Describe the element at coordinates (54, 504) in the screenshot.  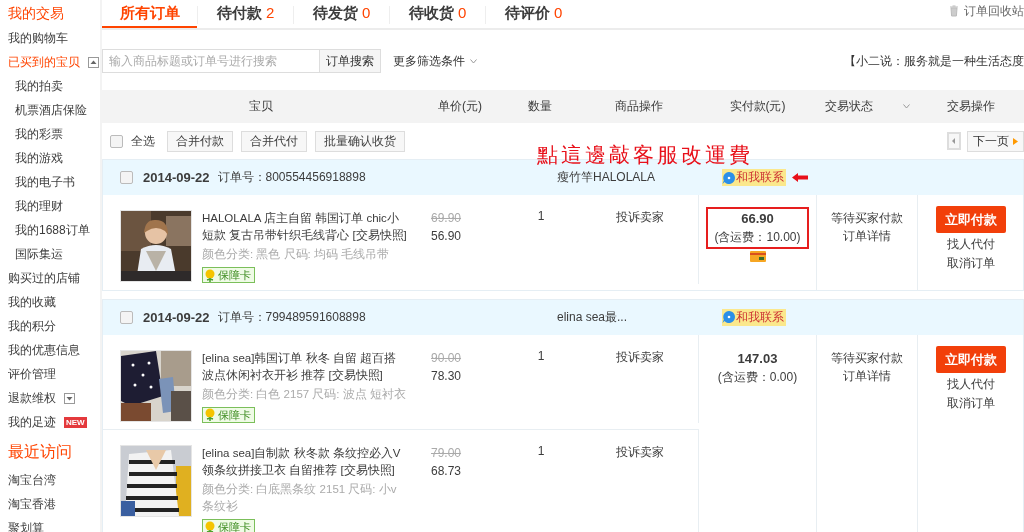
I see `sidebar-item: 淘宝香港` at that location.